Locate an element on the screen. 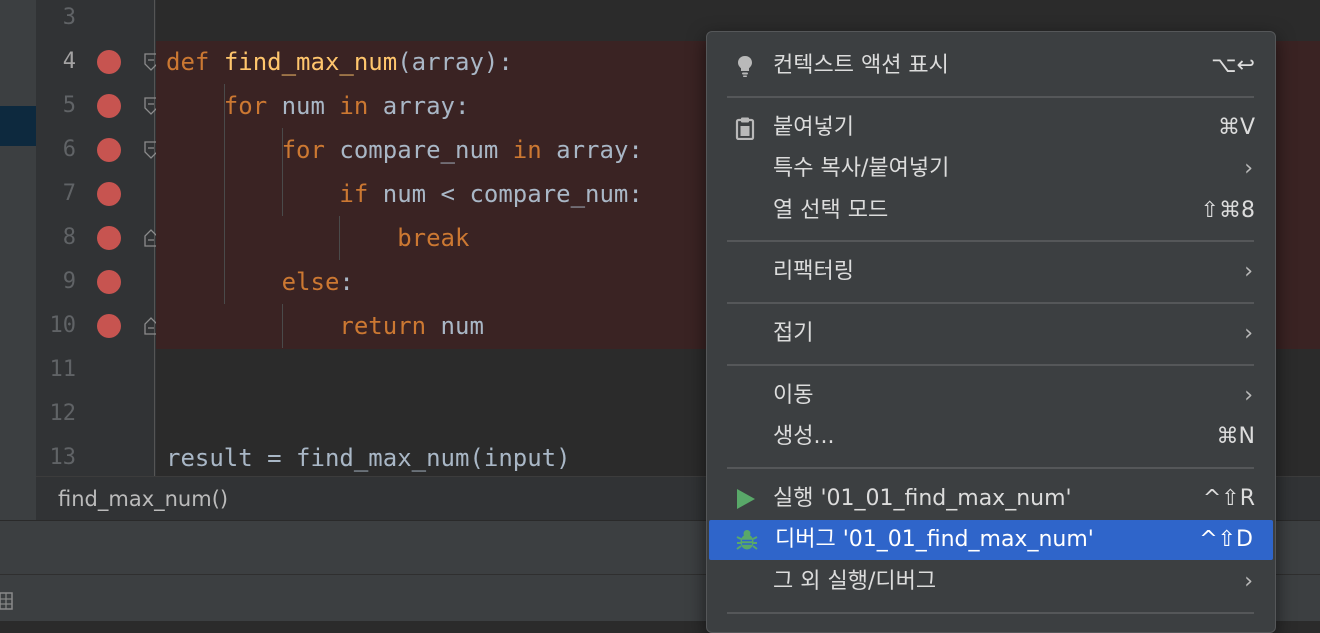  line-number: 13 is located at coordinates (63, 457).